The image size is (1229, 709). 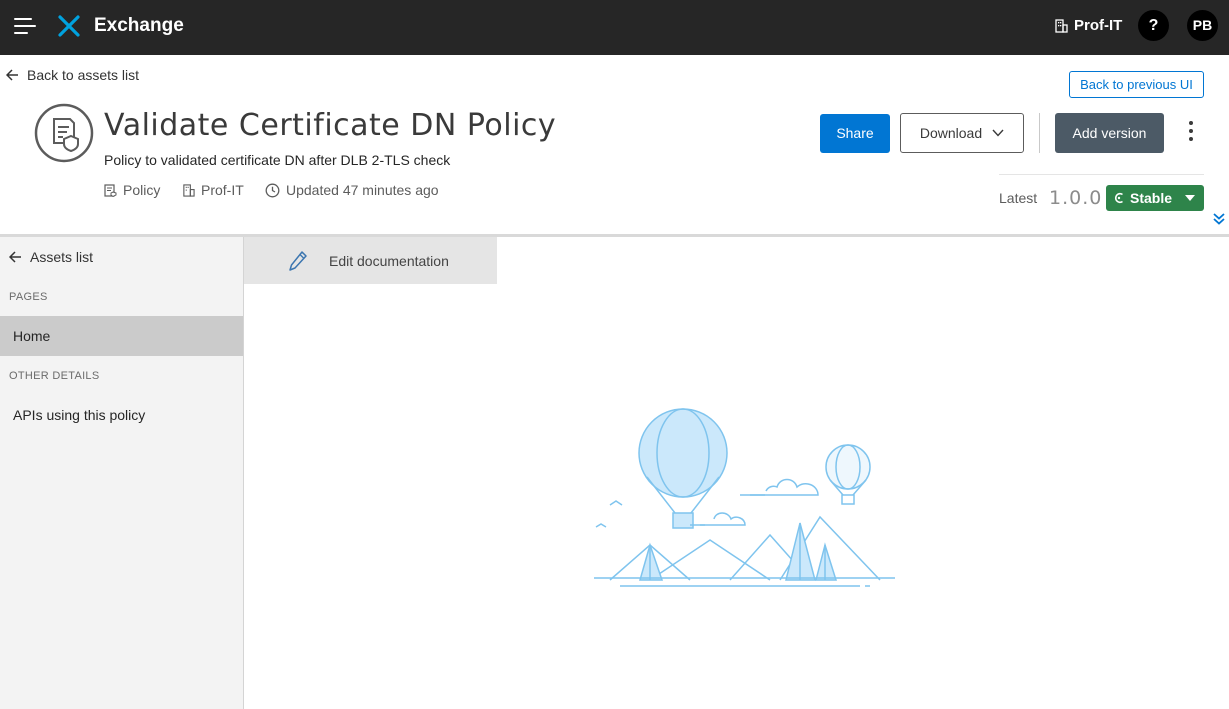 I want to click on policy-icon, so click(x=110, y=190).